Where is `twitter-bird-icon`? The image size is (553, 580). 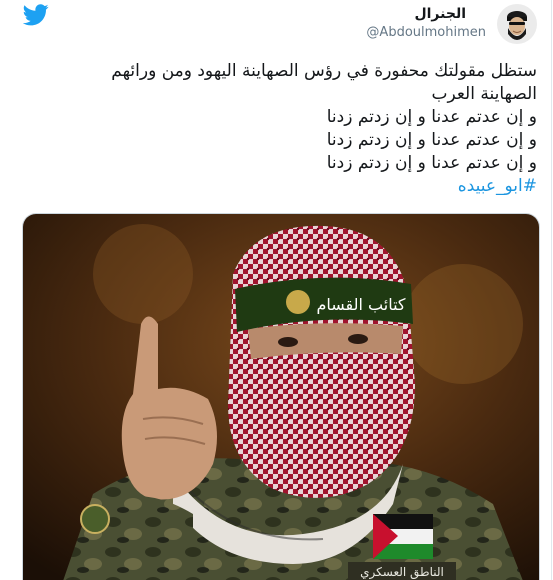 twitter-bird-icon is located at coordinates (36, 15).